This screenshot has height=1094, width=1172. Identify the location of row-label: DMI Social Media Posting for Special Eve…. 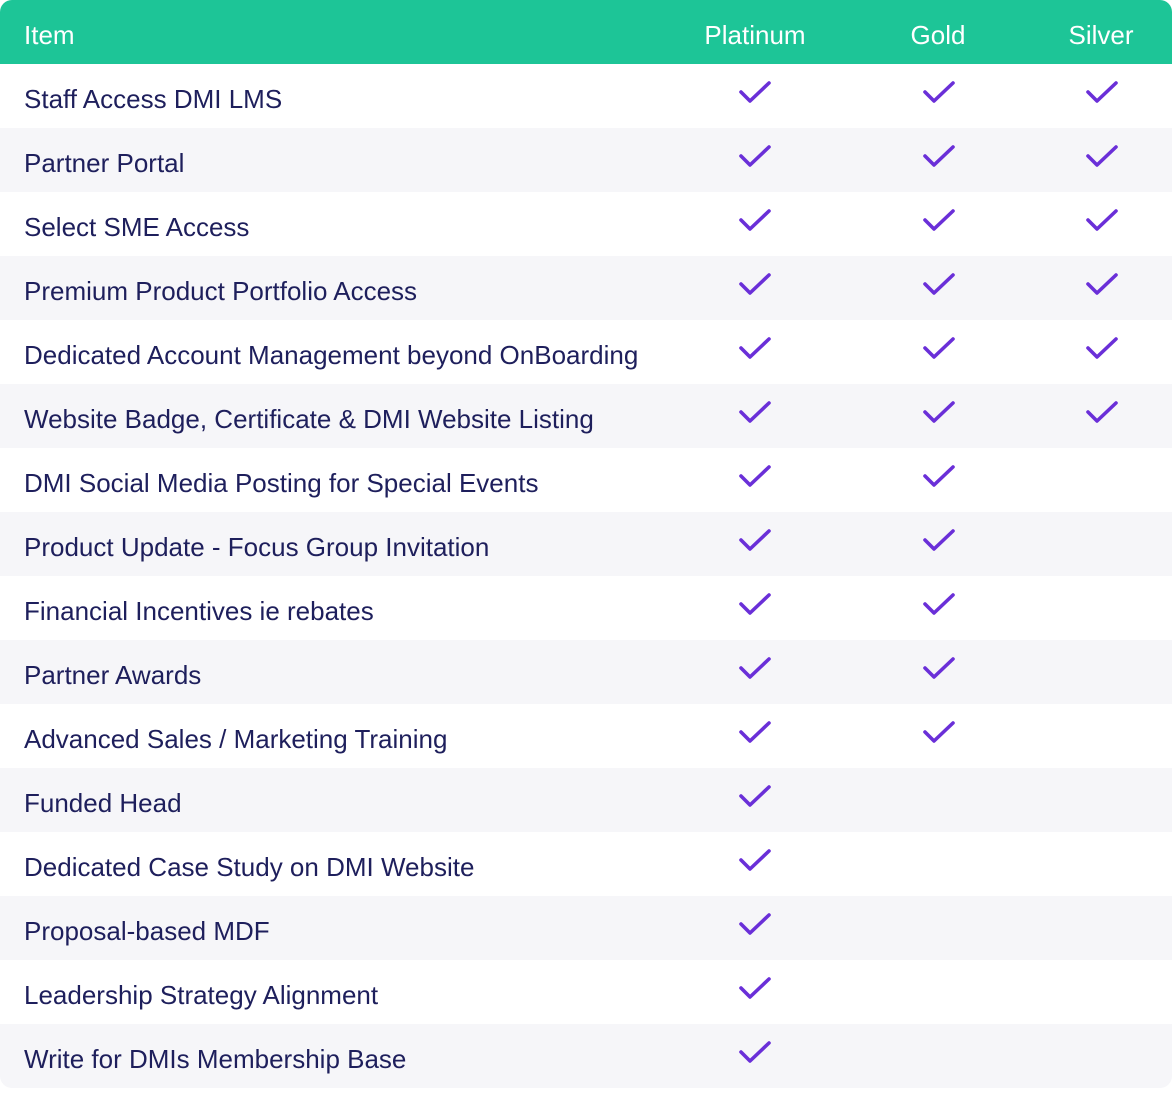
(281, 483).